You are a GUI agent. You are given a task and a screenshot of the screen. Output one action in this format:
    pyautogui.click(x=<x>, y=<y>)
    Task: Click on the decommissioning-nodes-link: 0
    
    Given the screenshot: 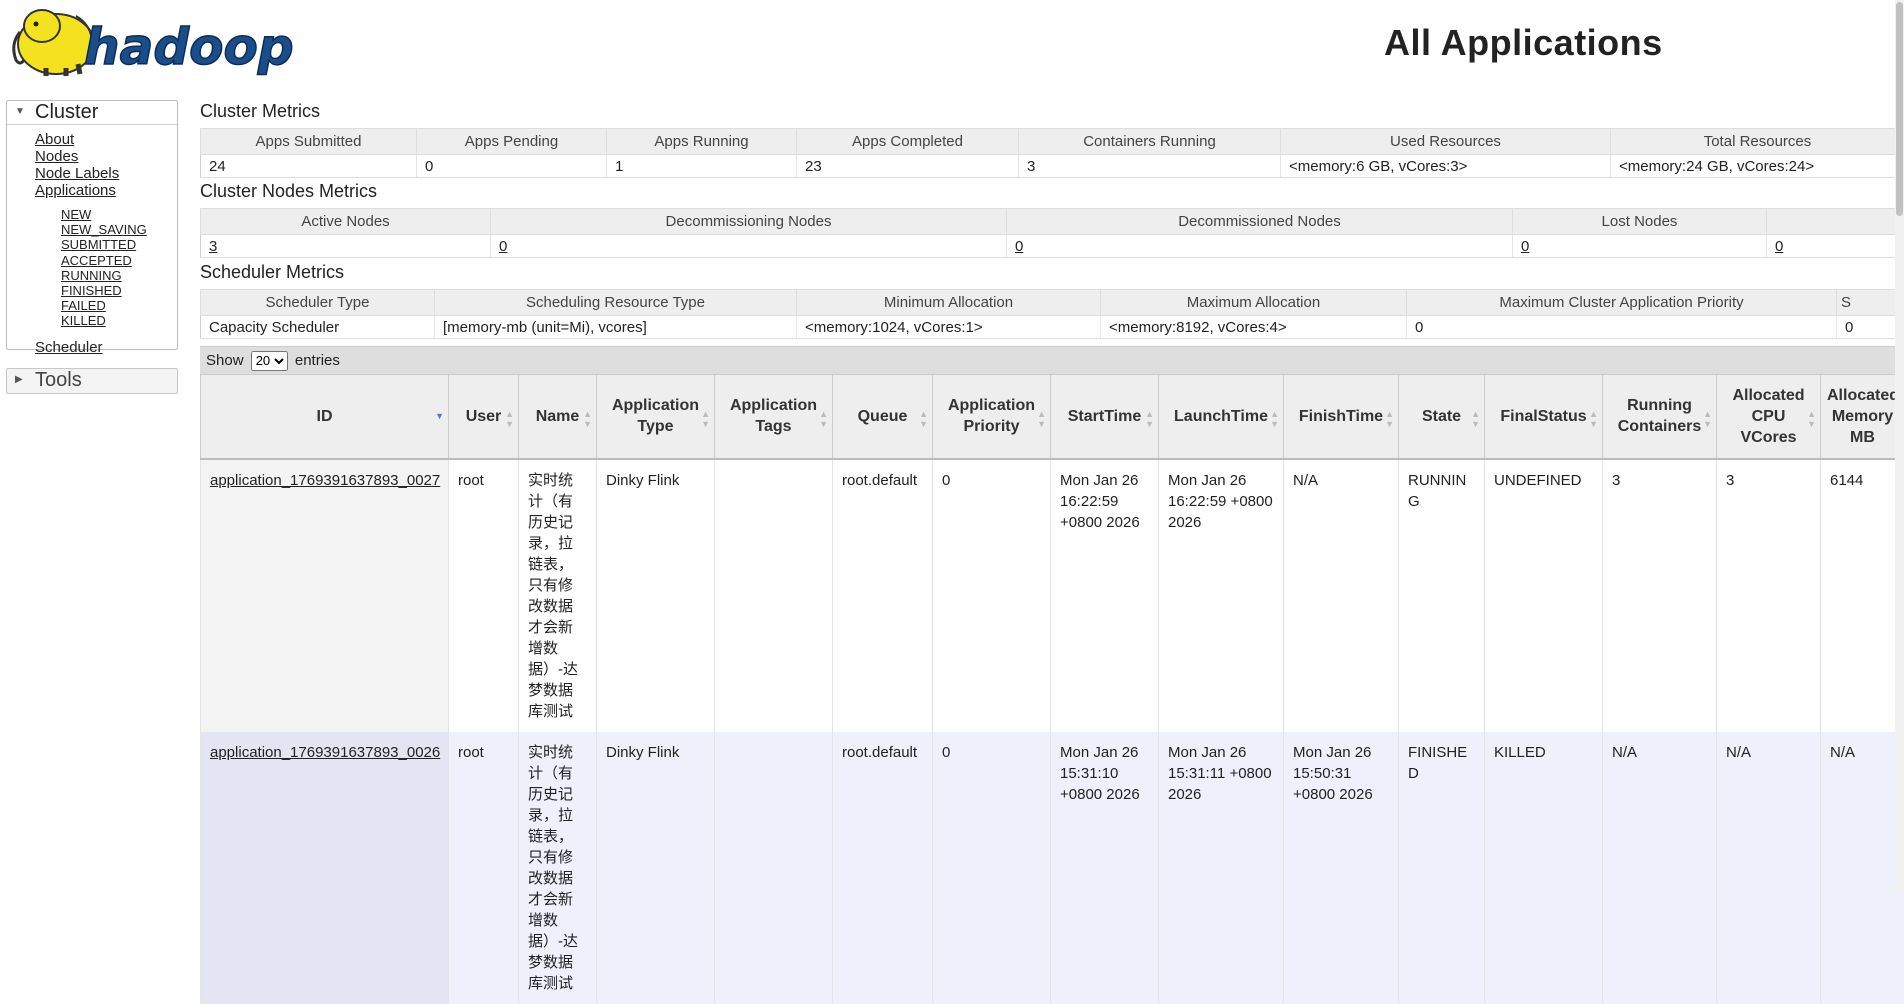 What is the action you would take?
    pyautogui.click(x=503, y=246)
    